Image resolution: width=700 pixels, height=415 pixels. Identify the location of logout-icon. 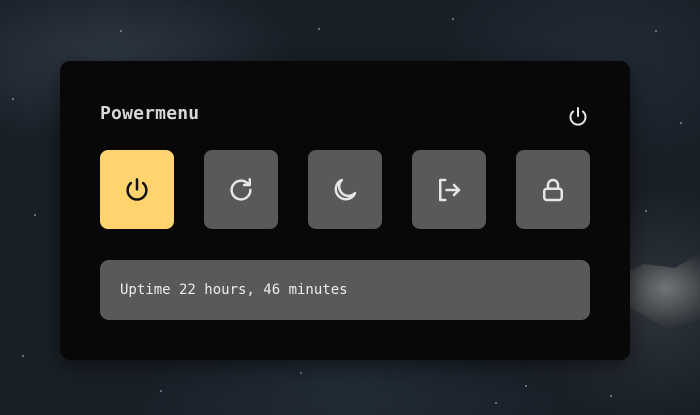
(450, 189).